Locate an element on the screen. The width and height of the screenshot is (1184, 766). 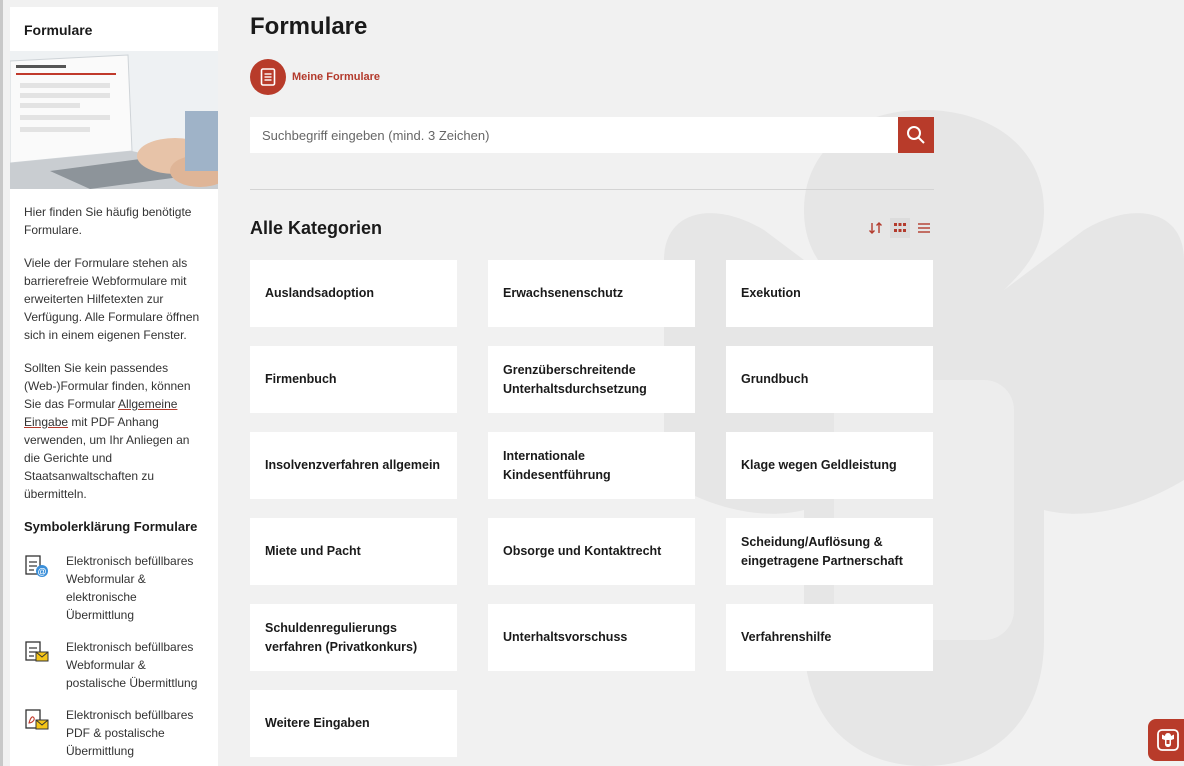
list-icon is located at coordinates (924, 228).